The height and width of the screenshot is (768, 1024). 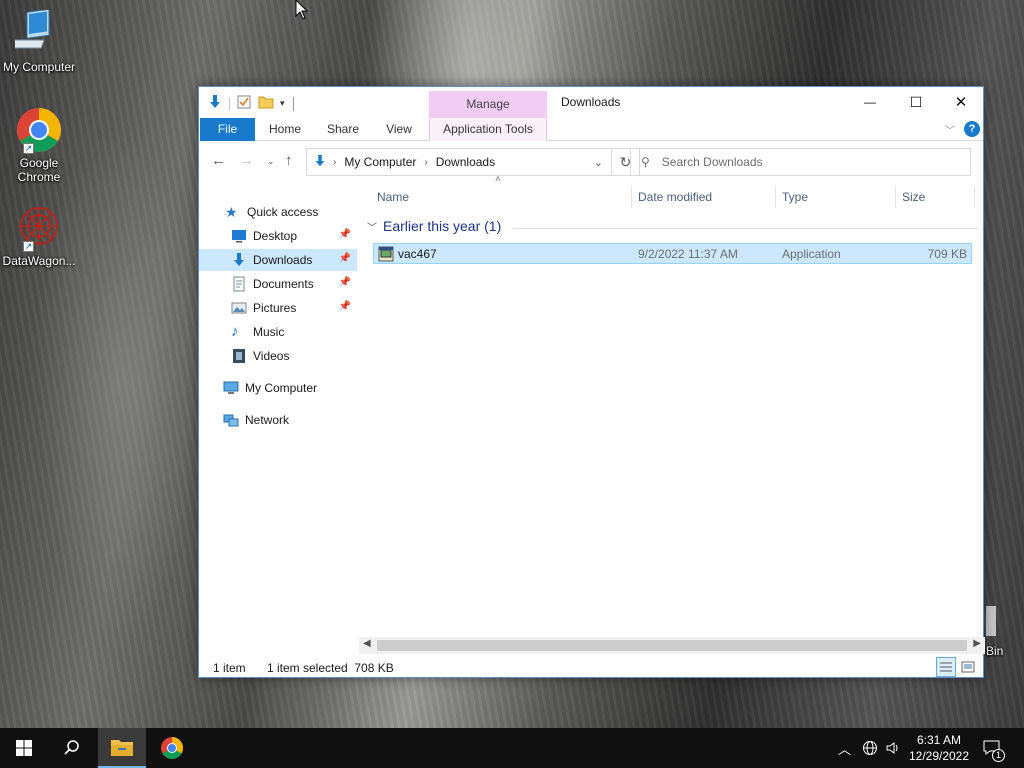 I want to click on nav-network: Network, so click(x=278, y=420).